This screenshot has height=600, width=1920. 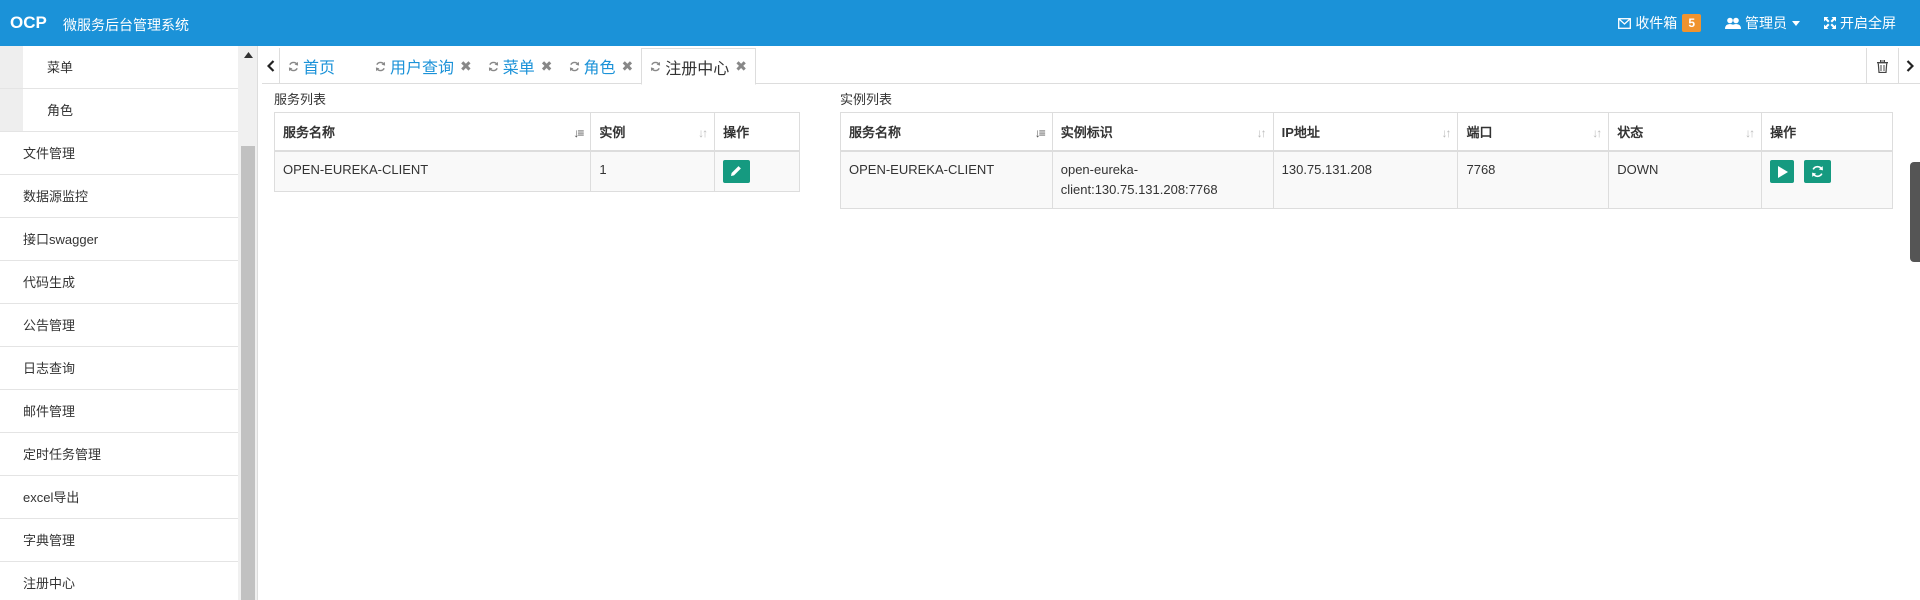 I want to click on column-header-status: 状态 ↓↑, so click(x=1685, y=132).